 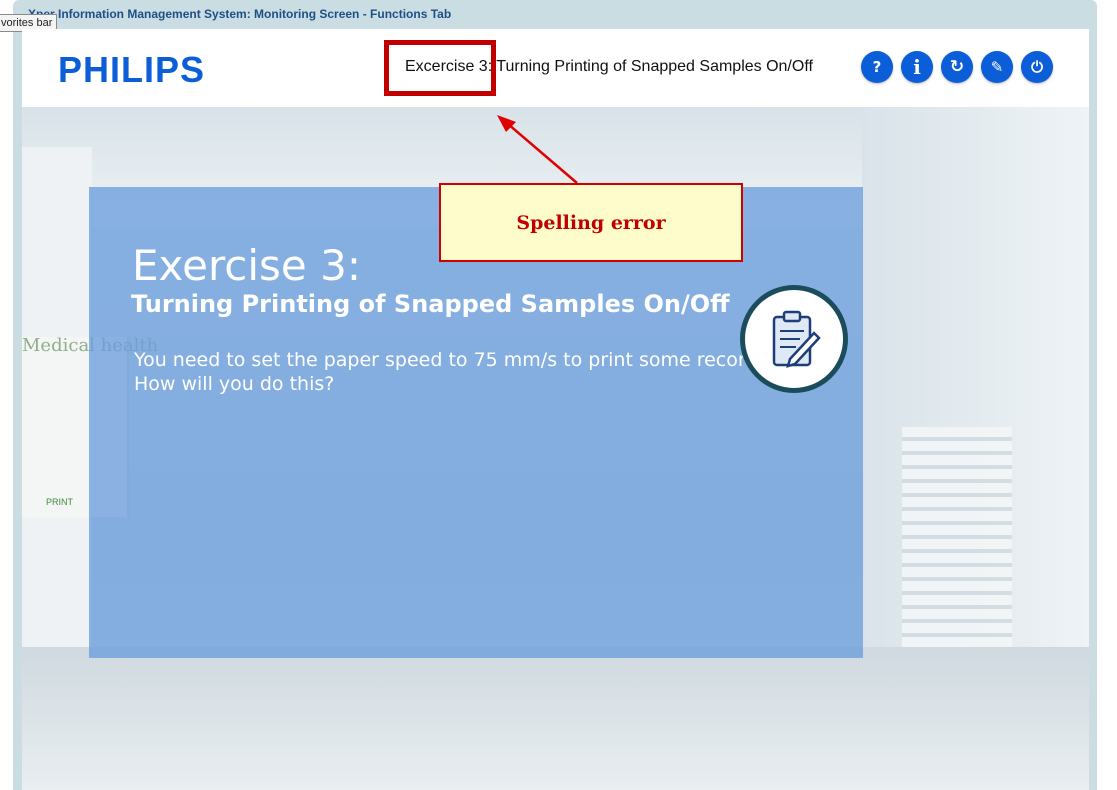 I want to click on help-button: ?, so click(x=877, y=67).